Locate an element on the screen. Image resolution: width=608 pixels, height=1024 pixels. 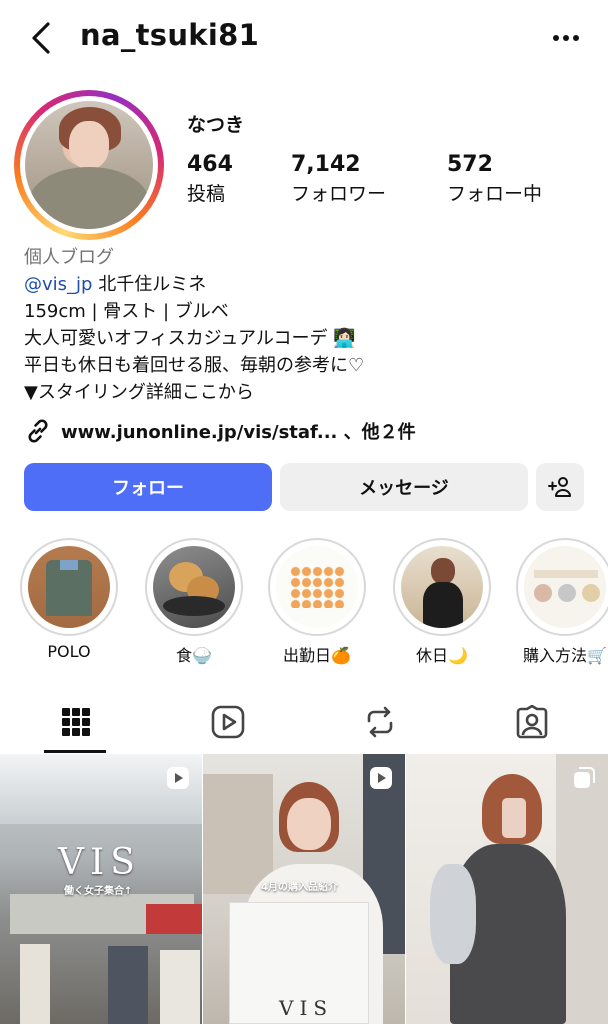
post-overlay-text: 4月の購入品紹介 is located at coordinates (299, 887).